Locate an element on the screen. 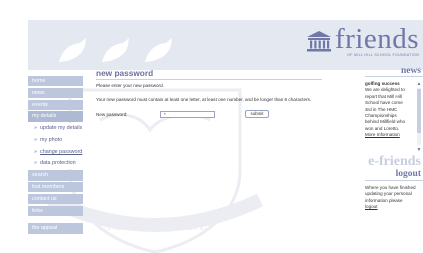 Image resolution: width=423 pixels, height=253 pixels. password-form: New password: * submit is located at coordinates (209, 114).